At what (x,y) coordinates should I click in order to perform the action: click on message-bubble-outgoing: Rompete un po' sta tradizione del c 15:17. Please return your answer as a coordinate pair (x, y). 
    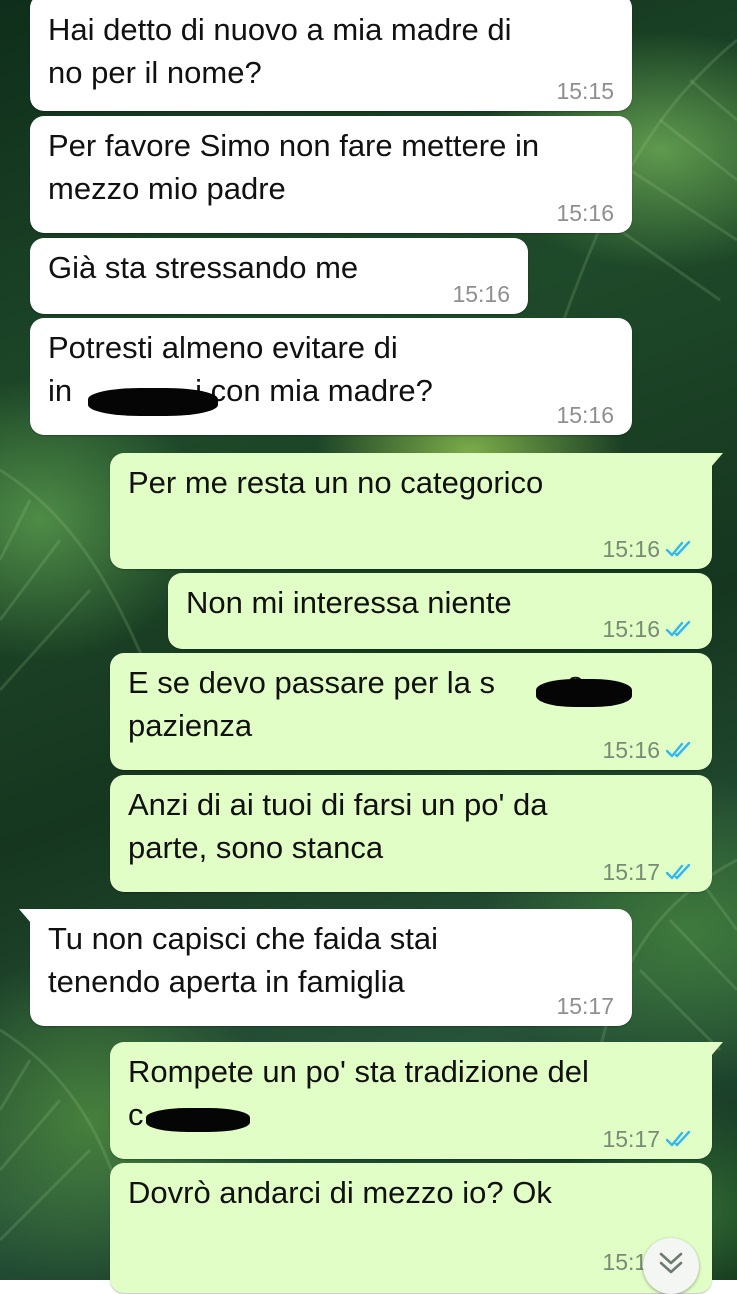
    Looking at the image, I should click on (416, 1100).